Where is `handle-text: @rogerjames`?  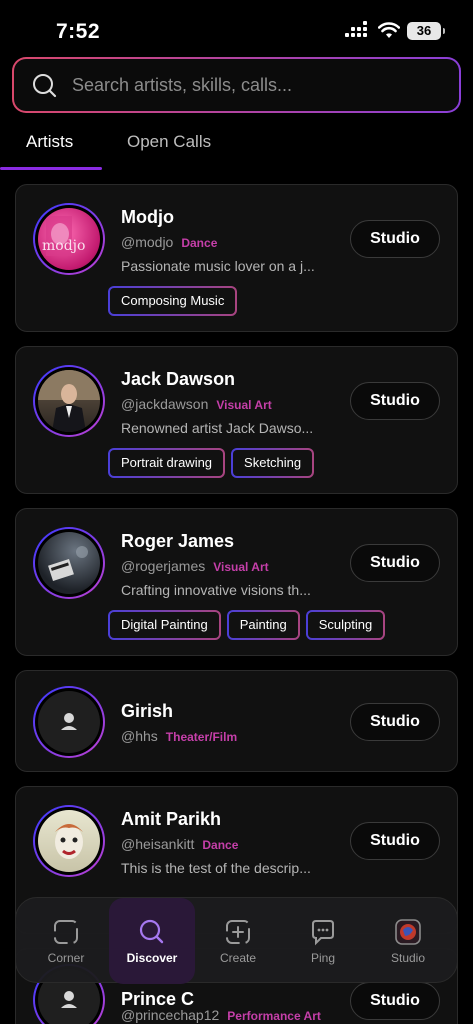 handle-text: @rogerjames is located at coordinates (163, 566).